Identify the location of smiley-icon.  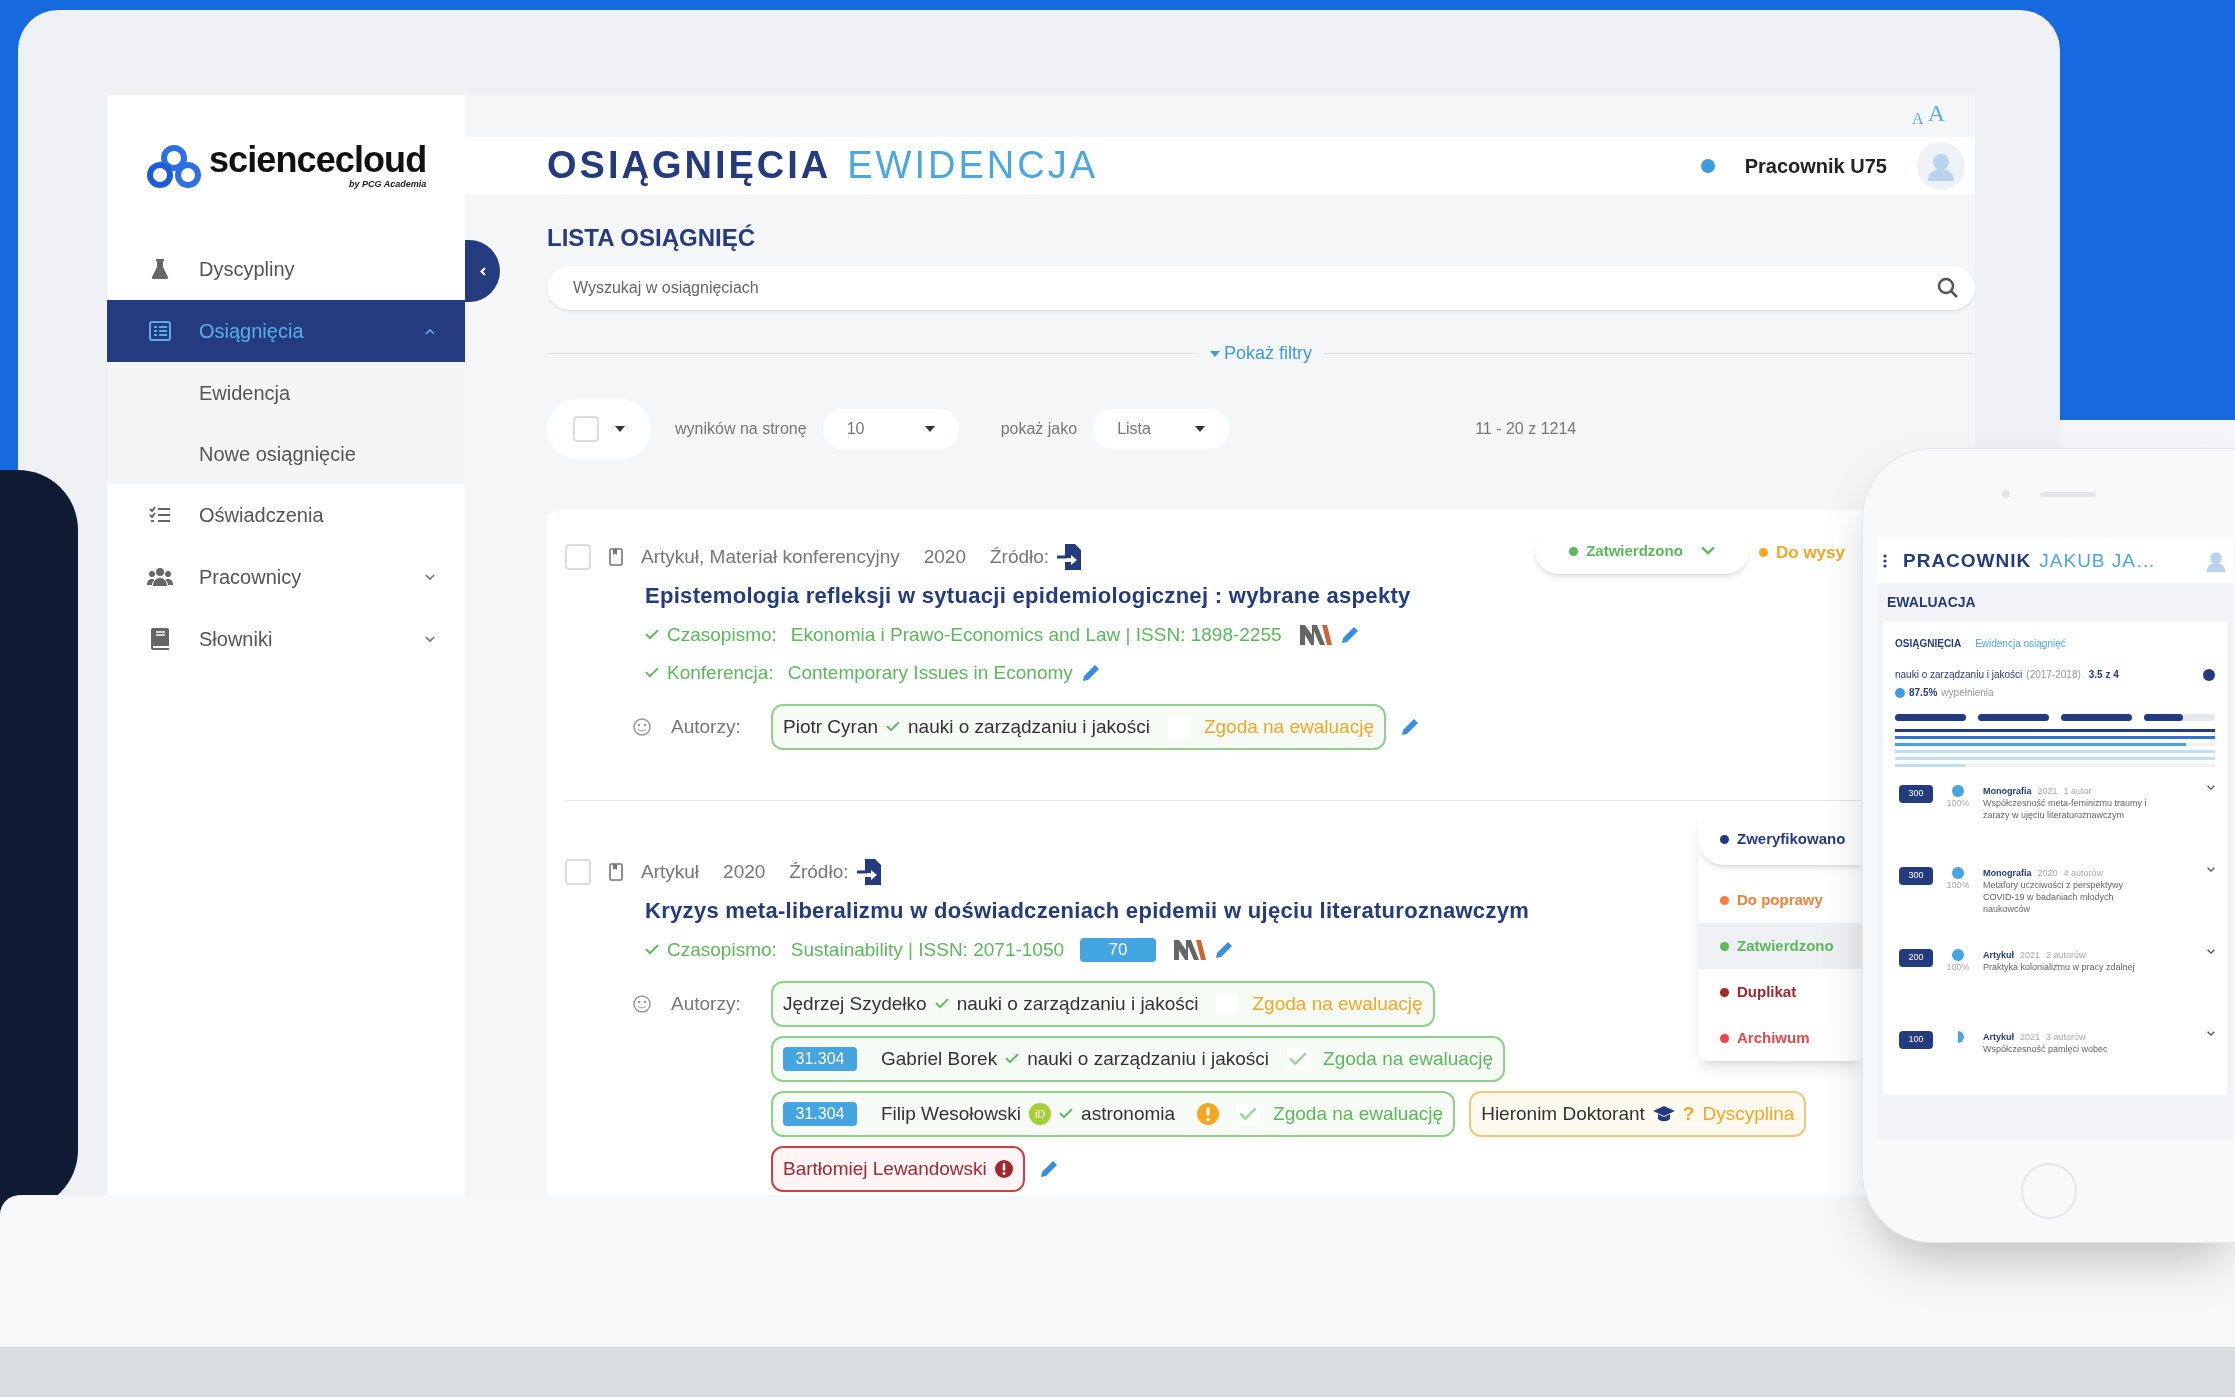
(642, 1004).